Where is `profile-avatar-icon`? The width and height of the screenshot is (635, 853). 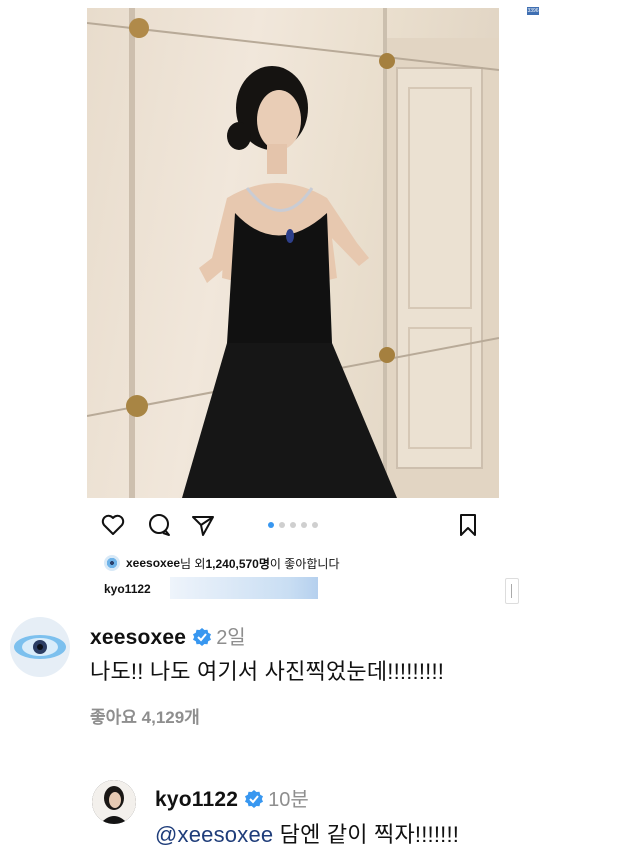 profile-avatar-icon is located at coordinates (114, 802).